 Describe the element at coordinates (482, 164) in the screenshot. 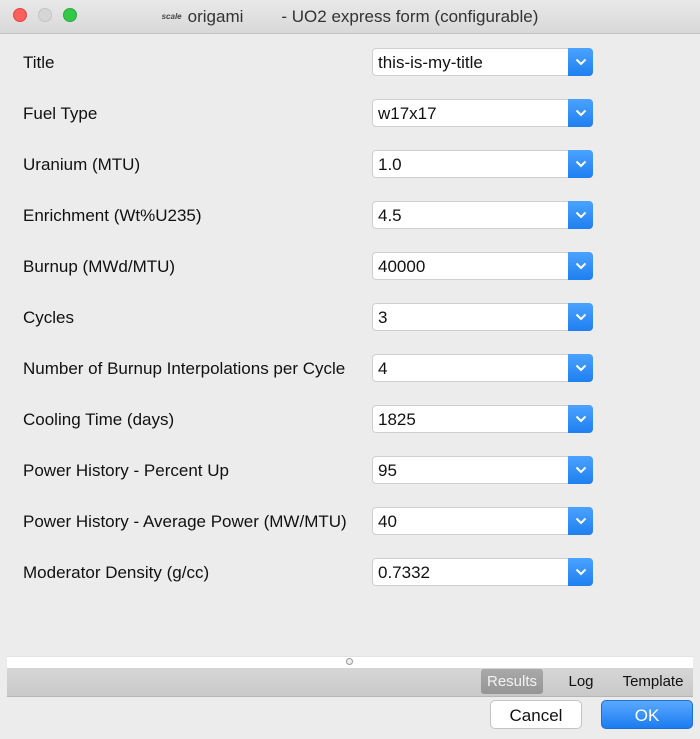

I see `uranium-combo: 1.0` at that location.